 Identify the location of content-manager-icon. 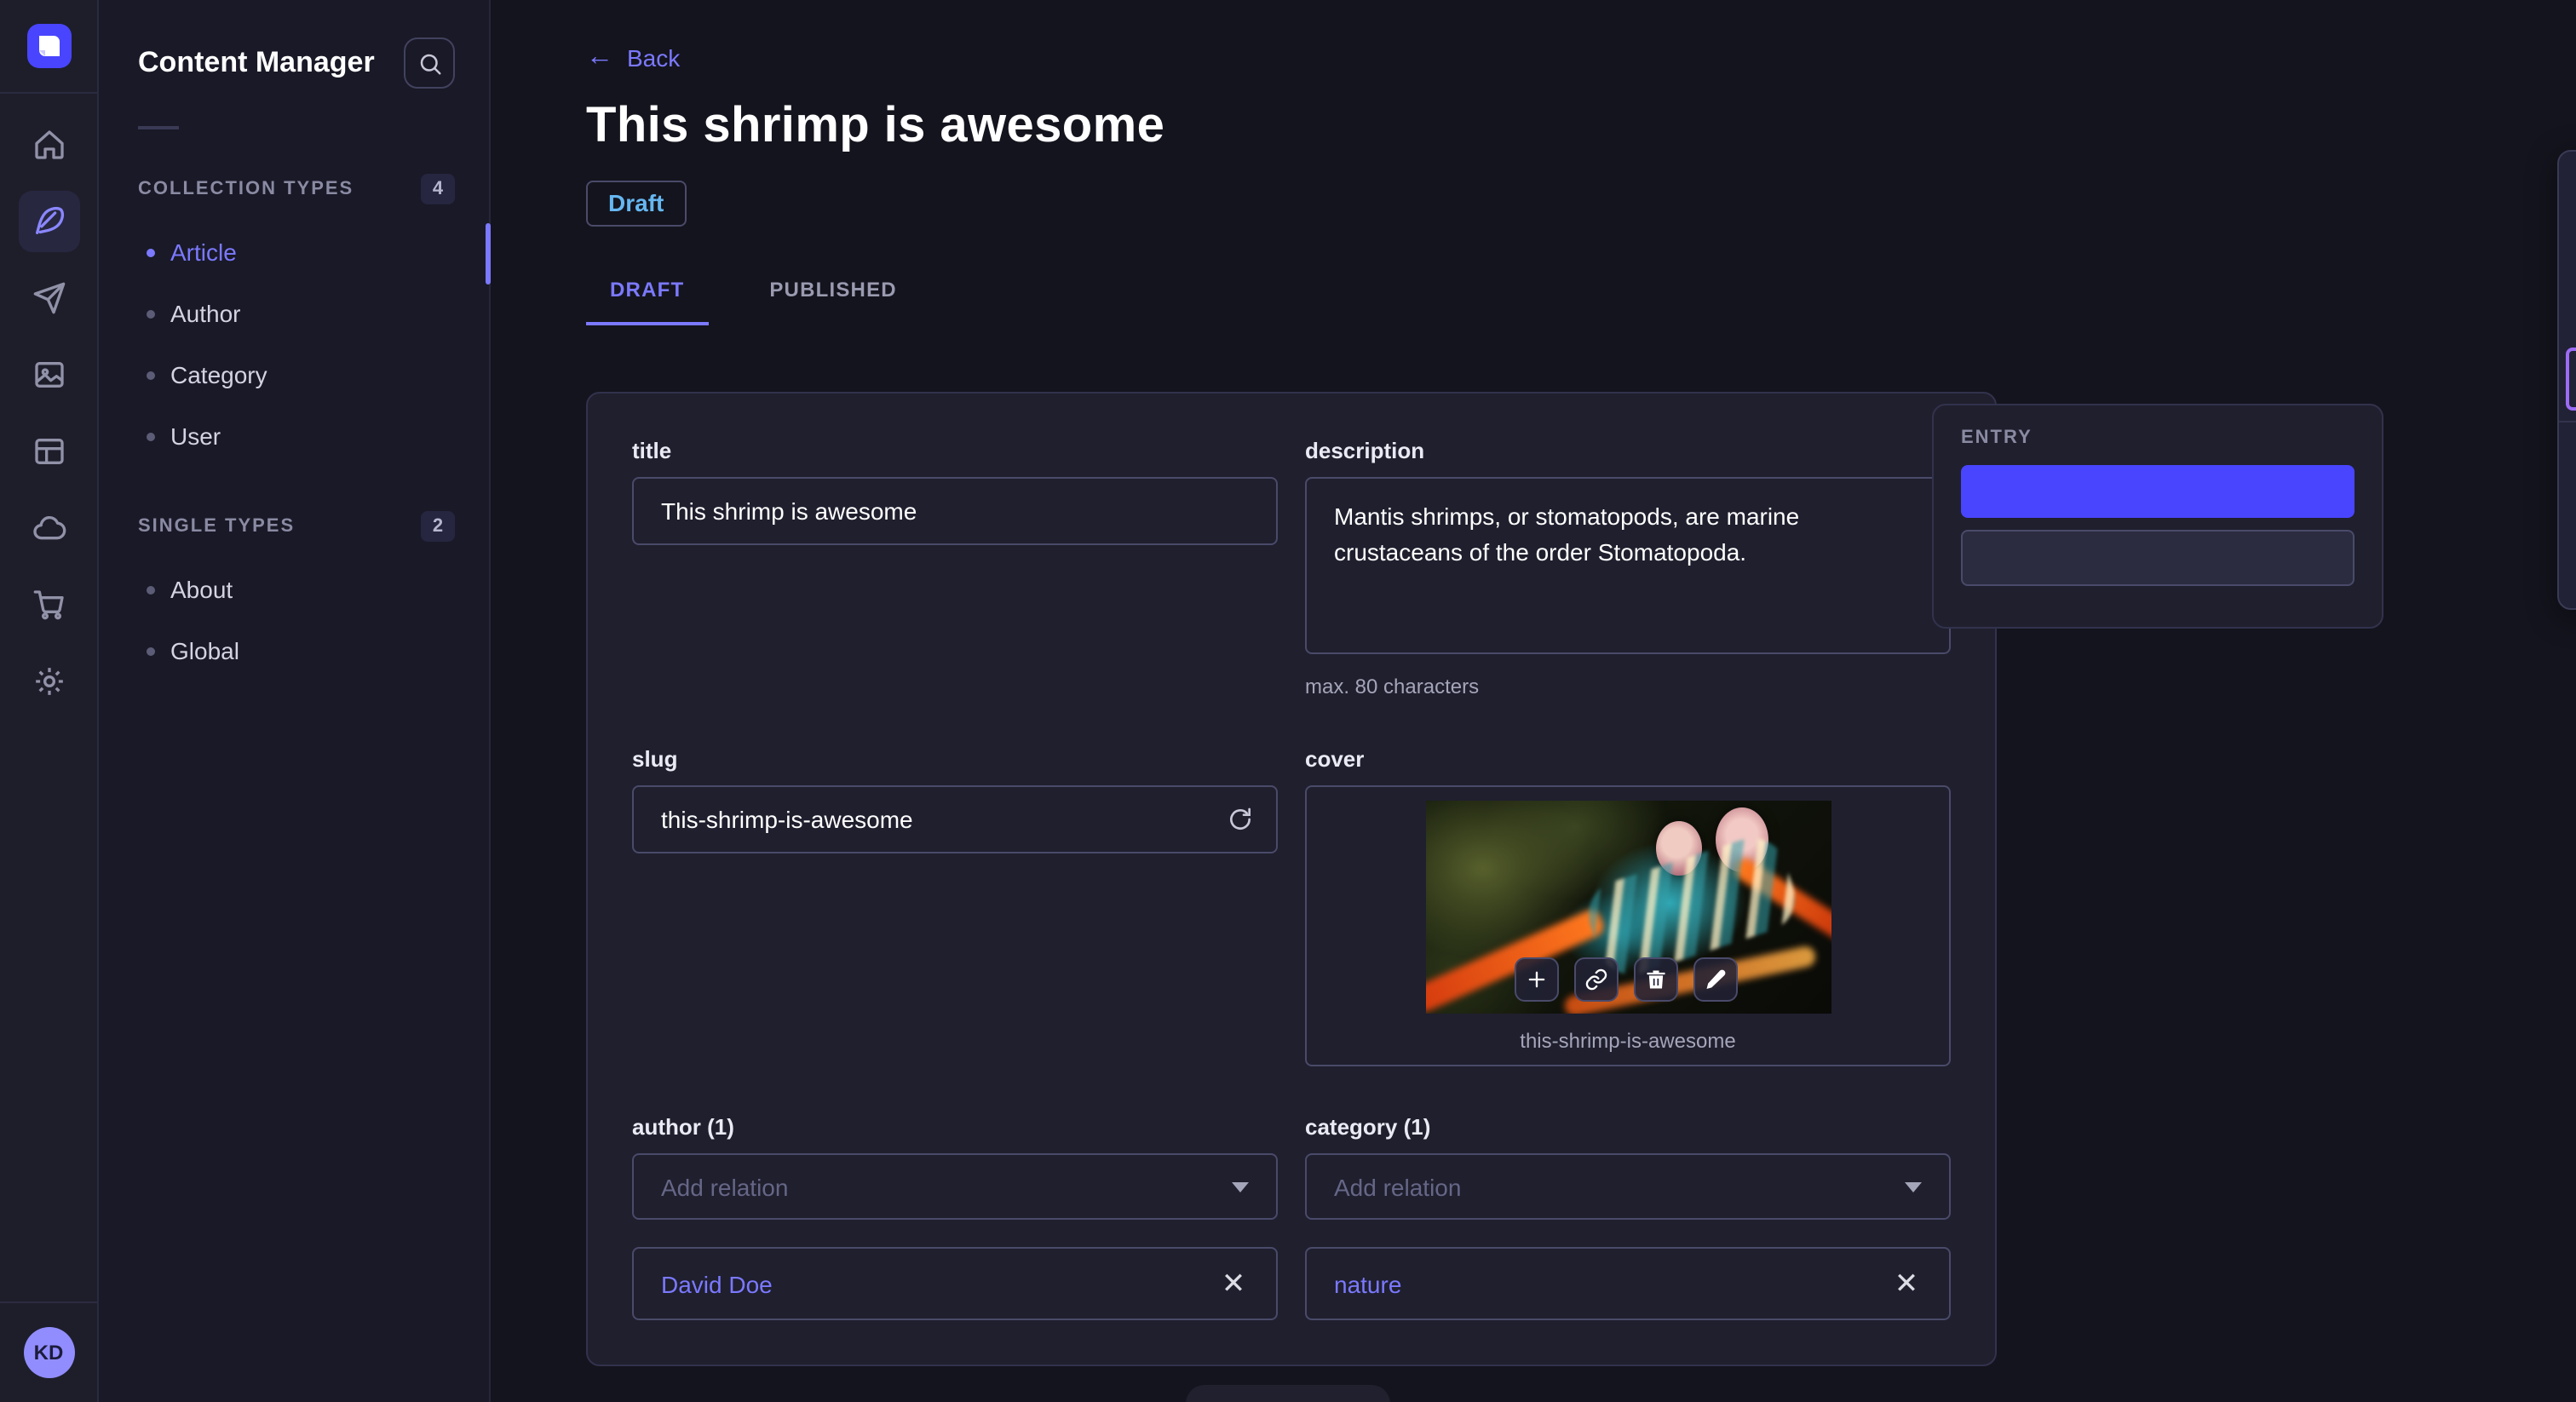
(49, 221).